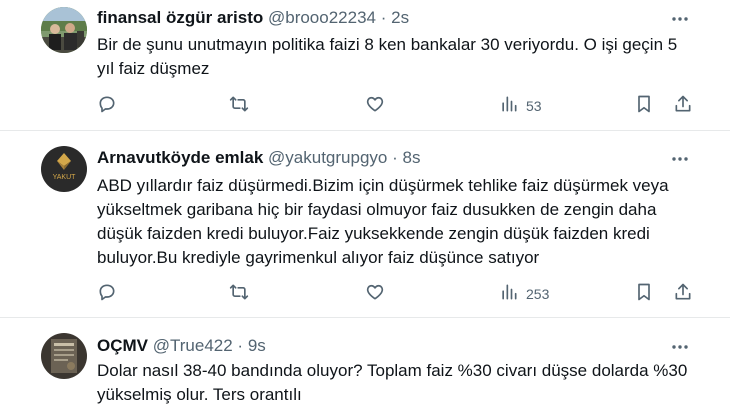 Image resolution: width=730 pixels, height=420 pixels. I want to click on timestamp: 9s, so click(257, 345).